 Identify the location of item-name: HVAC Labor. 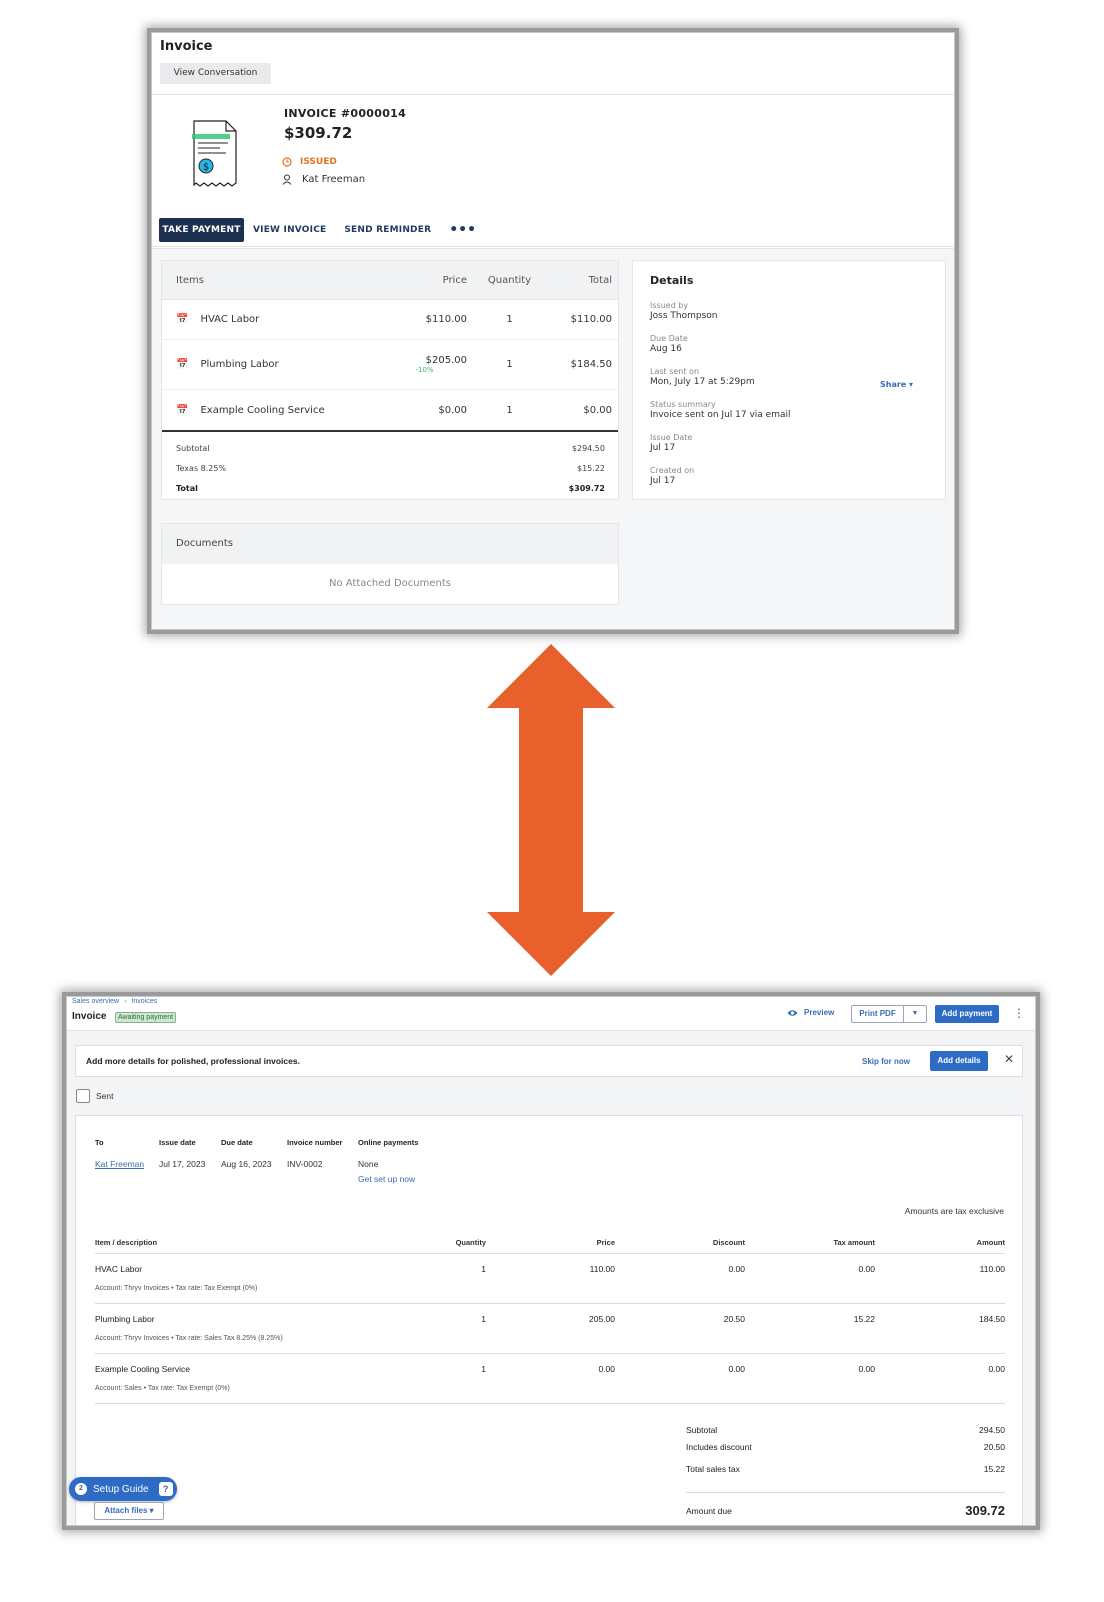
(230, 319).